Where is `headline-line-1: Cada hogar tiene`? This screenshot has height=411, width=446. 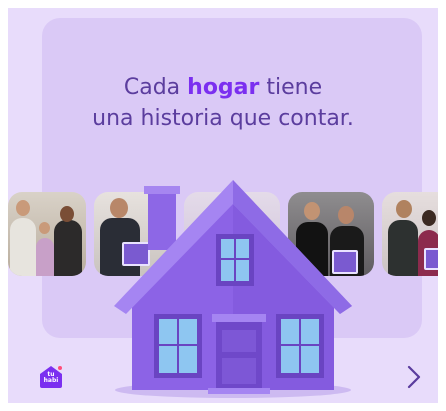 headline-line-1: Cada hogar tiene is located at coordinates (223, 87).